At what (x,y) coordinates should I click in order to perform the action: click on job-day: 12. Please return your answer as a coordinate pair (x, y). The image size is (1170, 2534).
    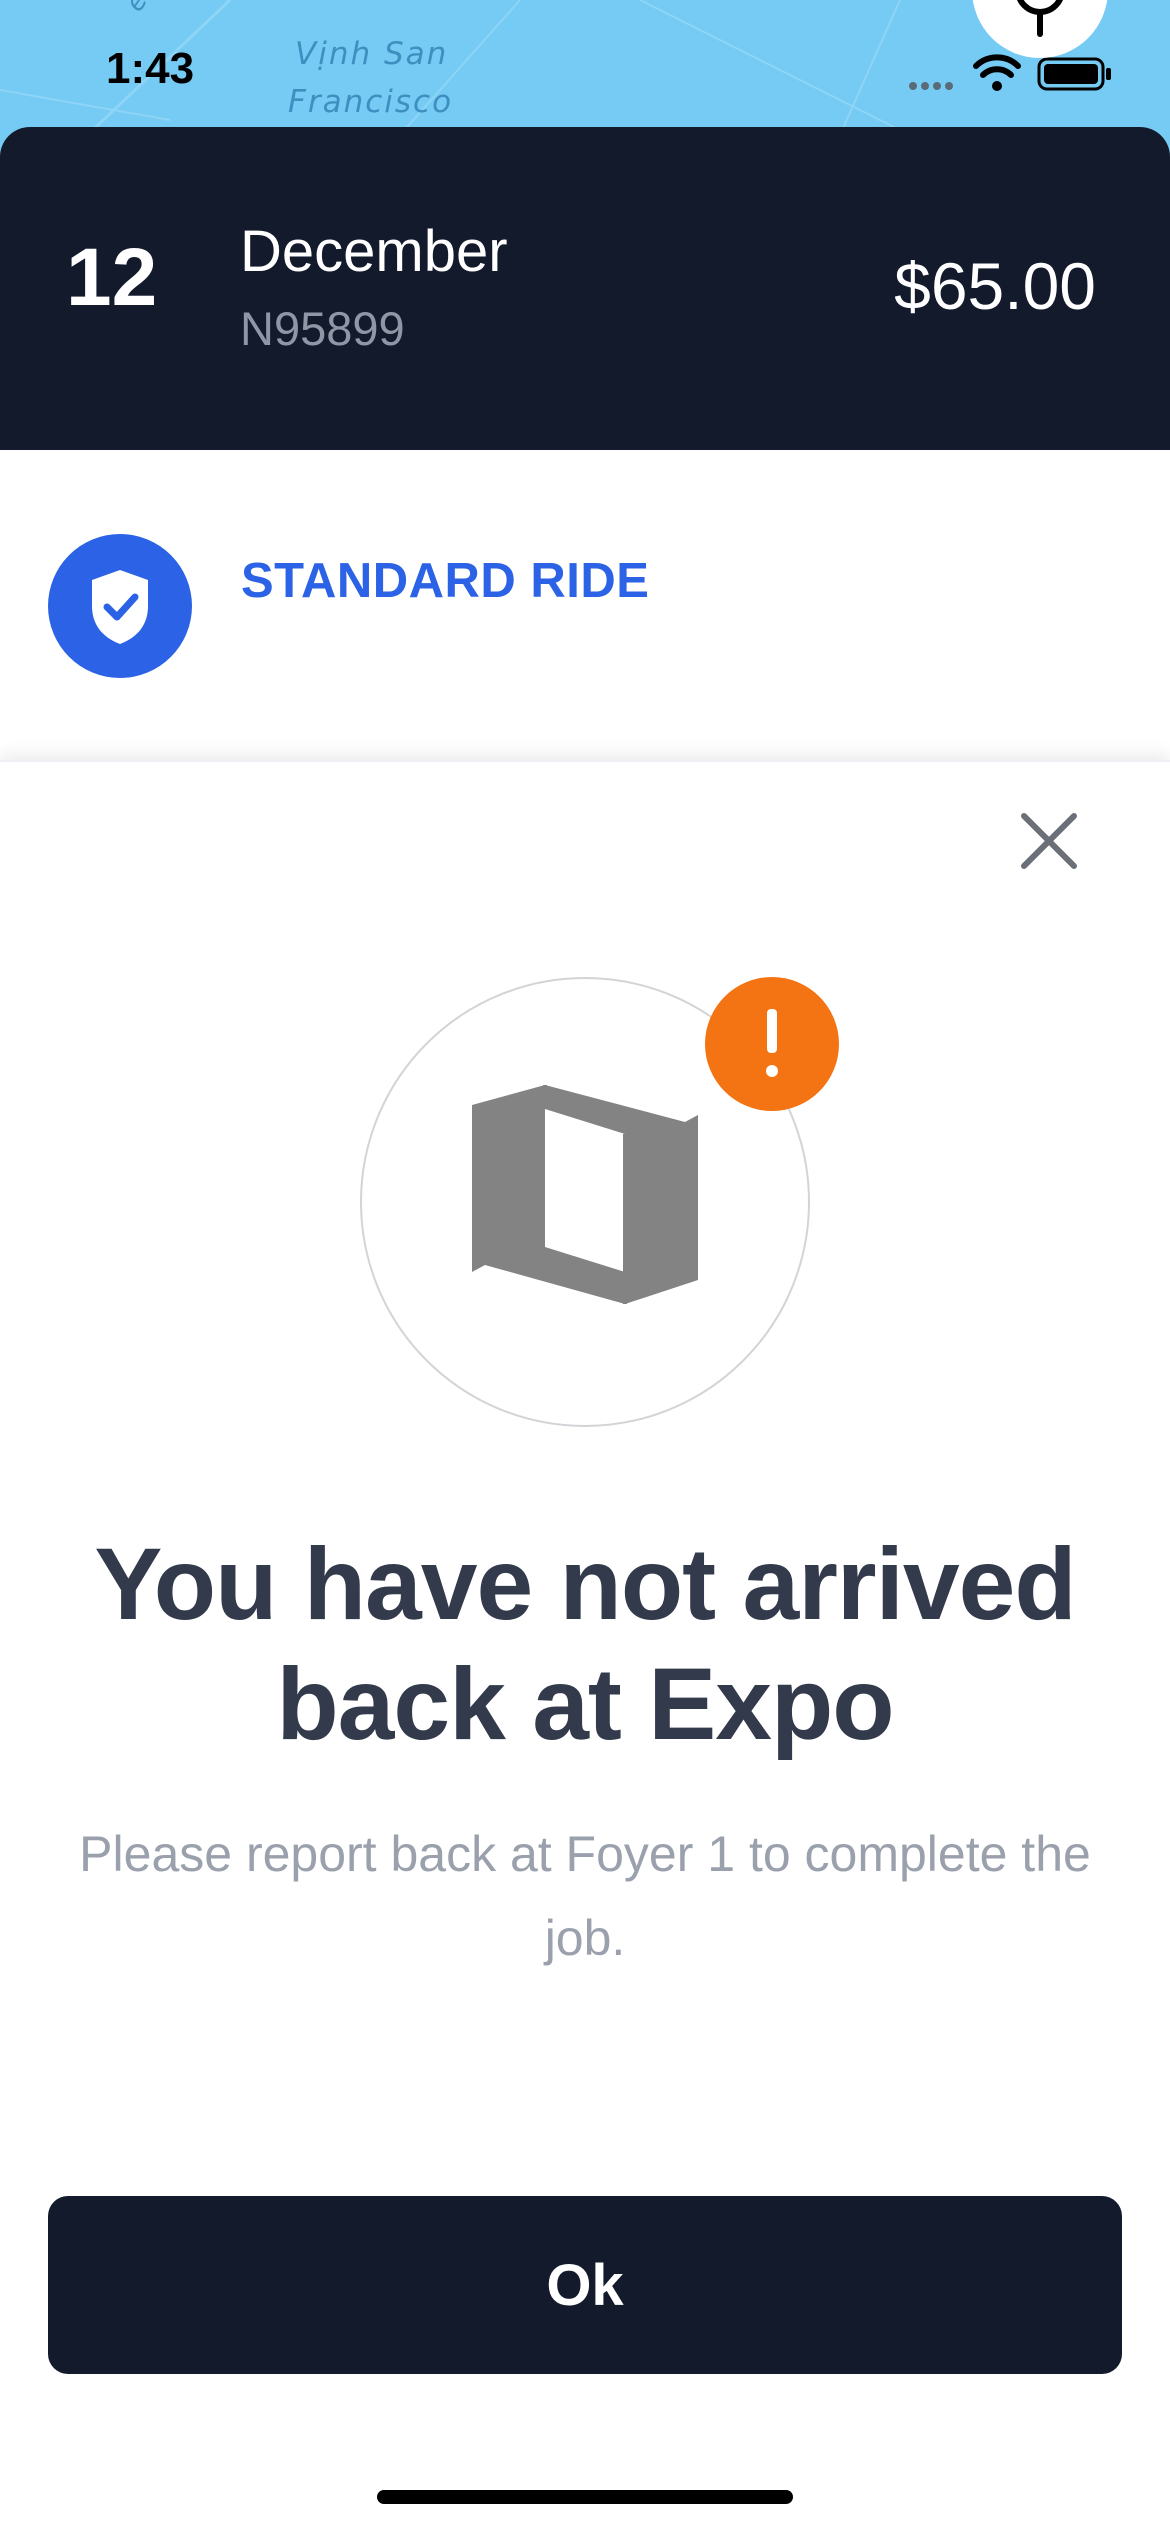
    Looking at the image, I should click on (112, 277).